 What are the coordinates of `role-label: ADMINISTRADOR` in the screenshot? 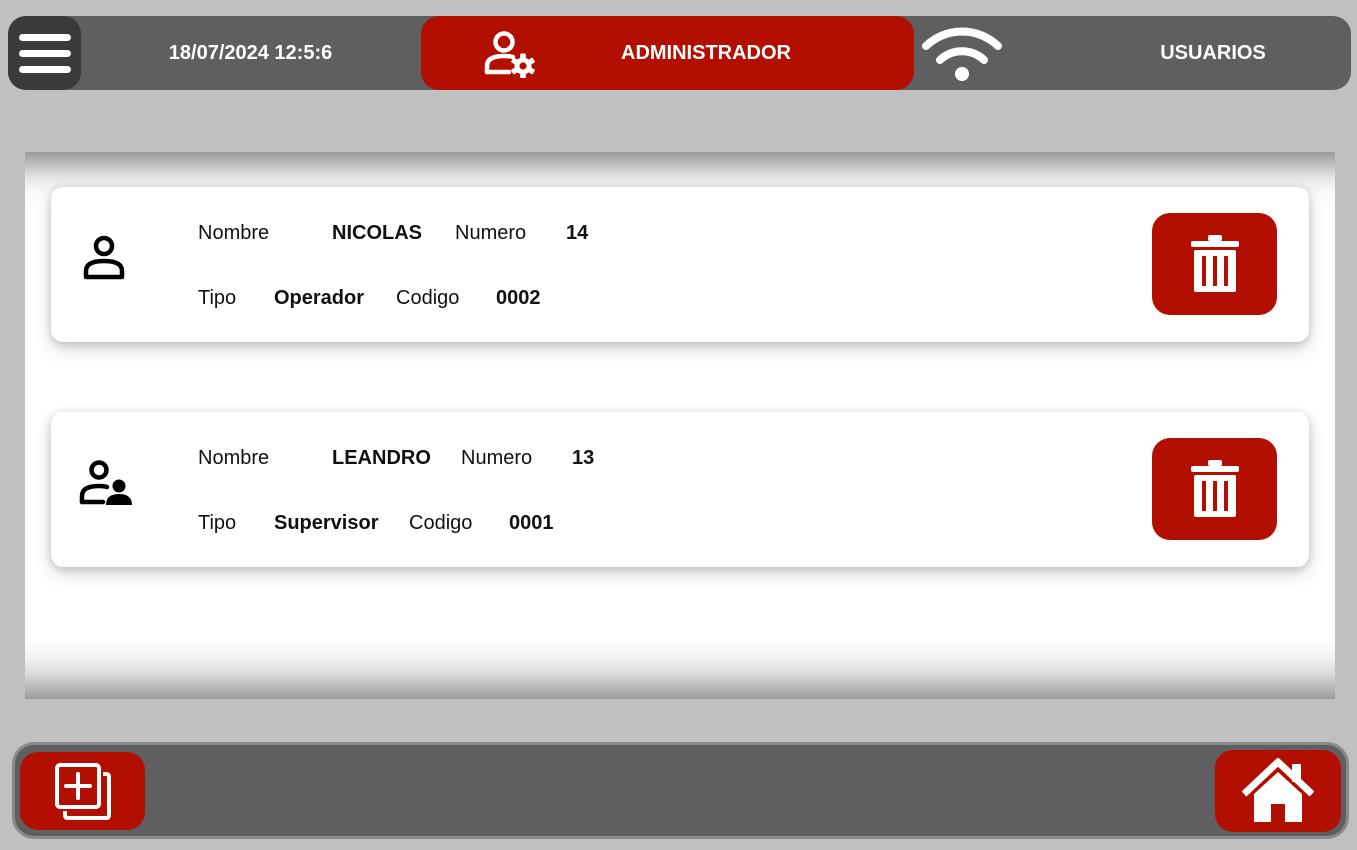 It's located at (706, 52).